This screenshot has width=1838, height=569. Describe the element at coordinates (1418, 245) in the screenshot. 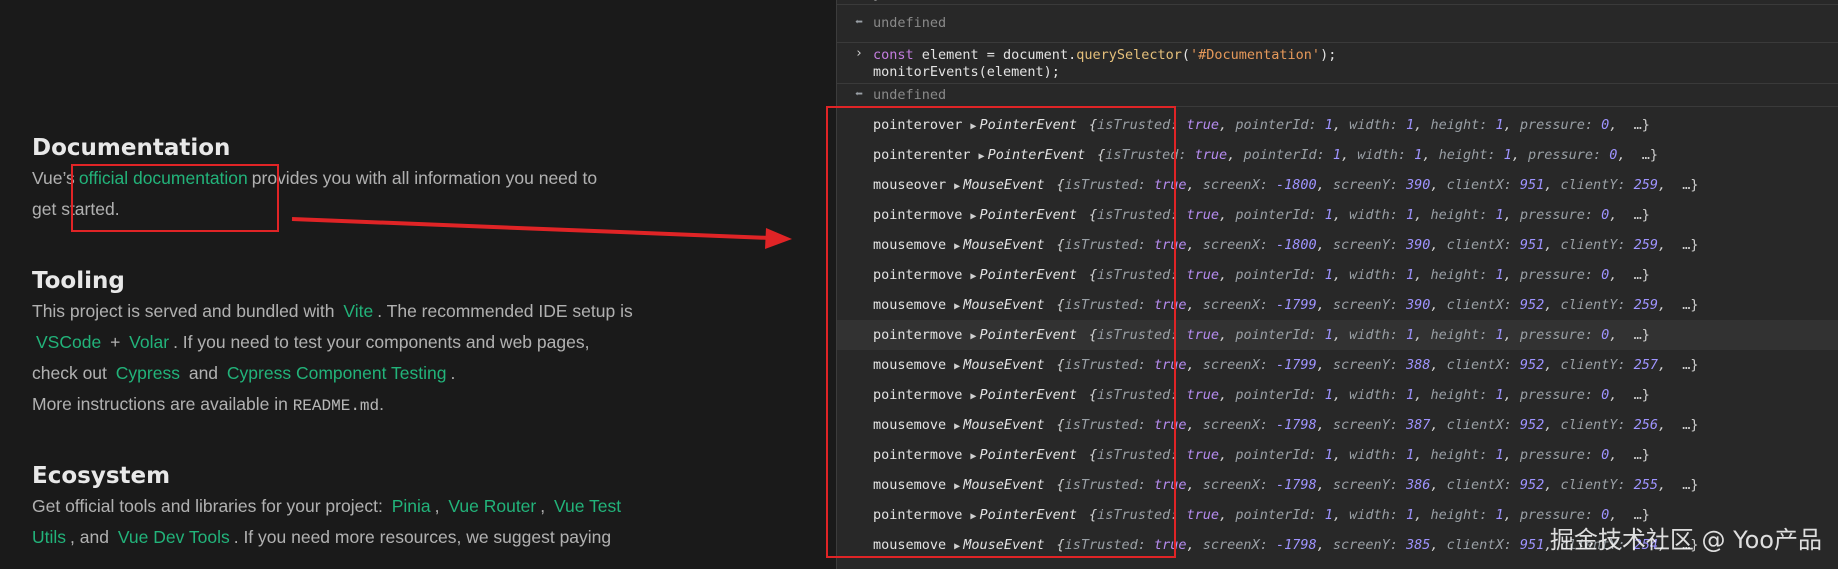

I see `prop-value: 390` at that location.